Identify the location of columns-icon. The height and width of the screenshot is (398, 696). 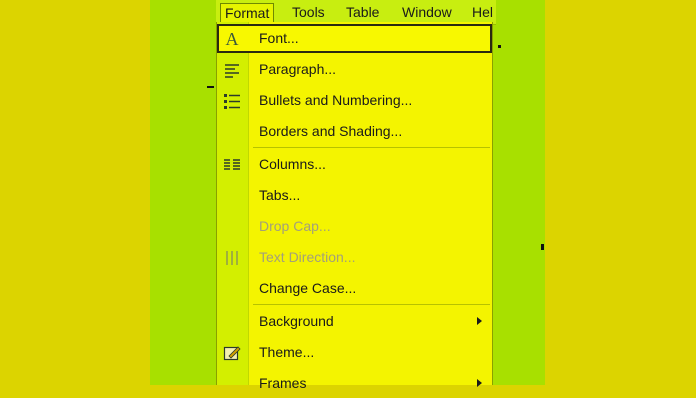
(232, 165).